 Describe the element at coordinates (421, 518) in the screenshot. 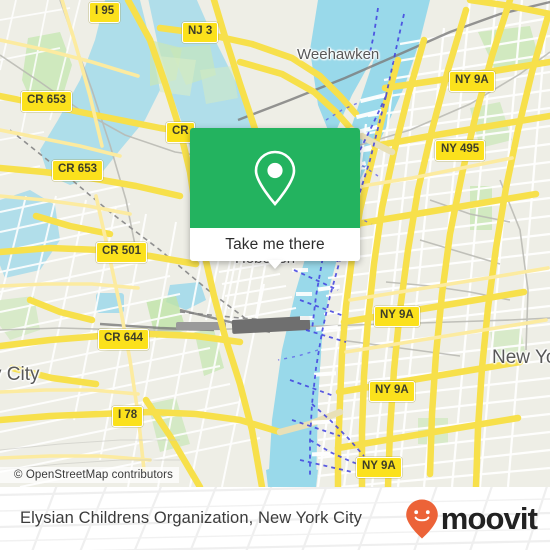

I see `moovit-pin-icon` at that location.